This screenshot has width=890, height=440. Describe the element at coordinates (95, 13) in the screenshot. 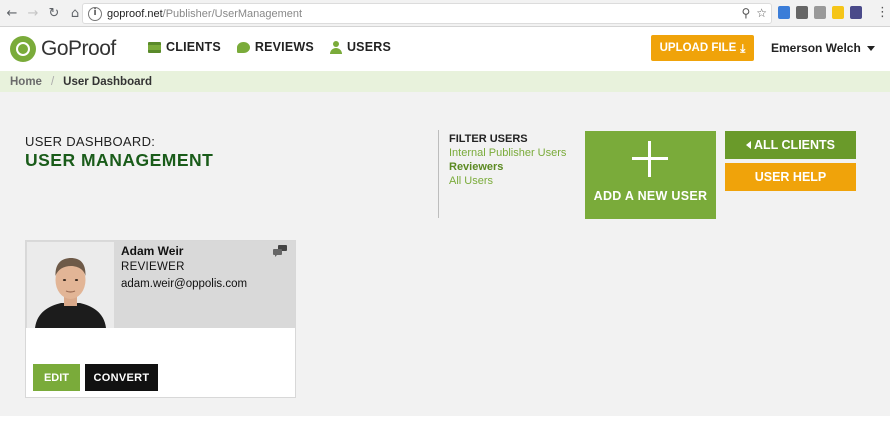

I see `info-icon: i` at that location.